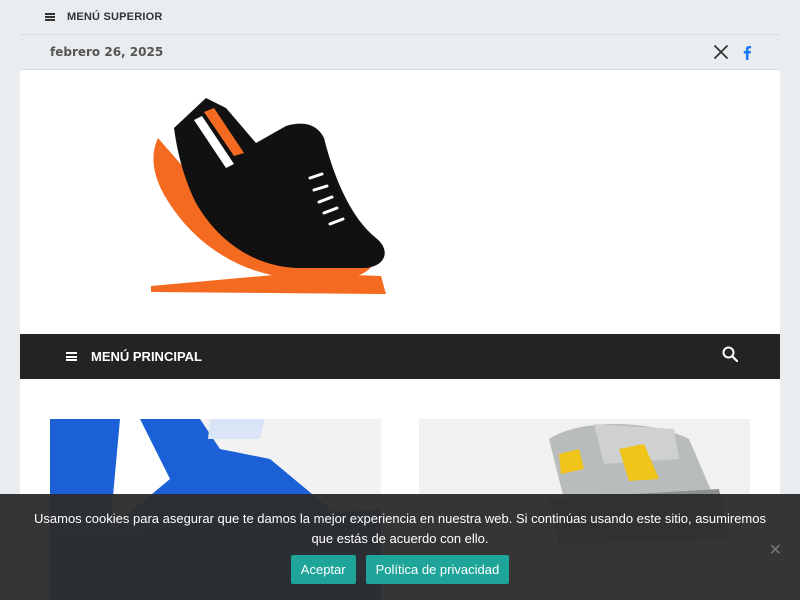 The height and width of the screenshot is (600, 800). What do you see at coordinates (747, 52) in the screenshot?
I see `facebook-icon` at bounding box center [747, 52].